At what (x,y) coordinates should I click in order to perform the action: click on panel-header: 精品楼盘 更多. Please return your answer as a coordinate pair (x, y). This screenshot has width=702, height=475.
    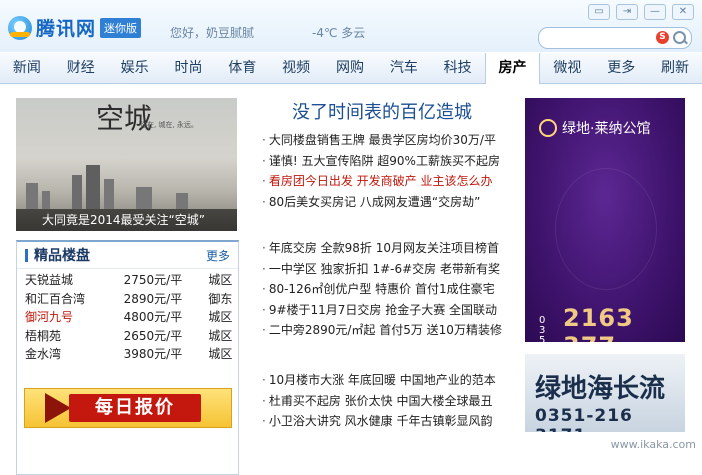
    Looking at the image, I should click on (127, 255).